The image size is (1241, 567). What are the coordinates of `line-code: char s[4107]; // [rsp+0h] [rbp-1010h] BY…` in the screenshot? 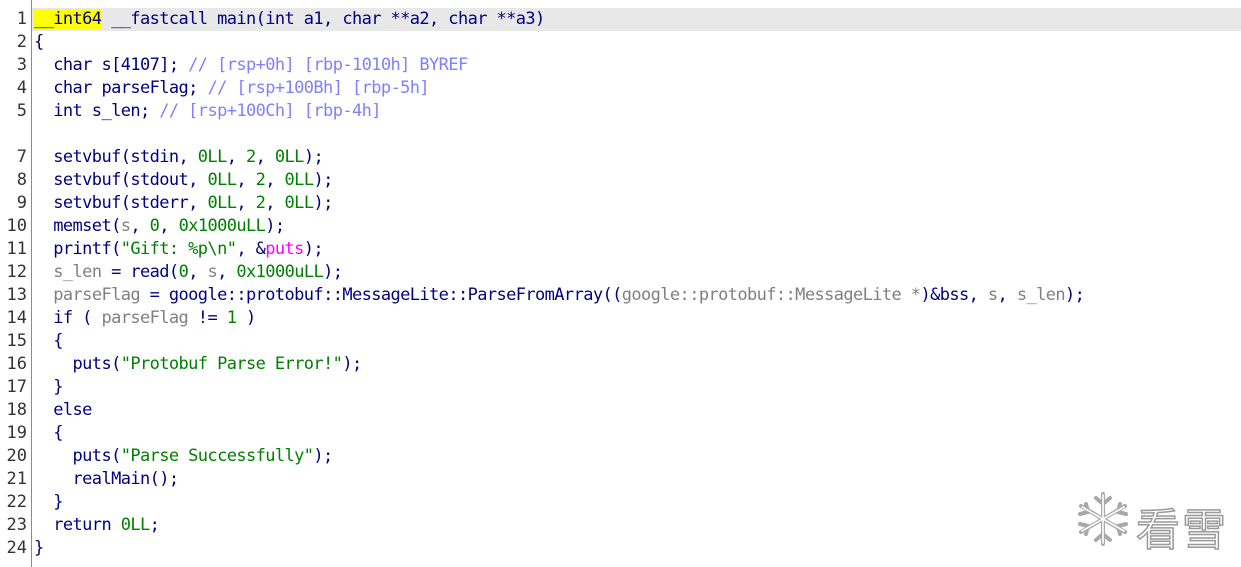 It's located at (251, 65).